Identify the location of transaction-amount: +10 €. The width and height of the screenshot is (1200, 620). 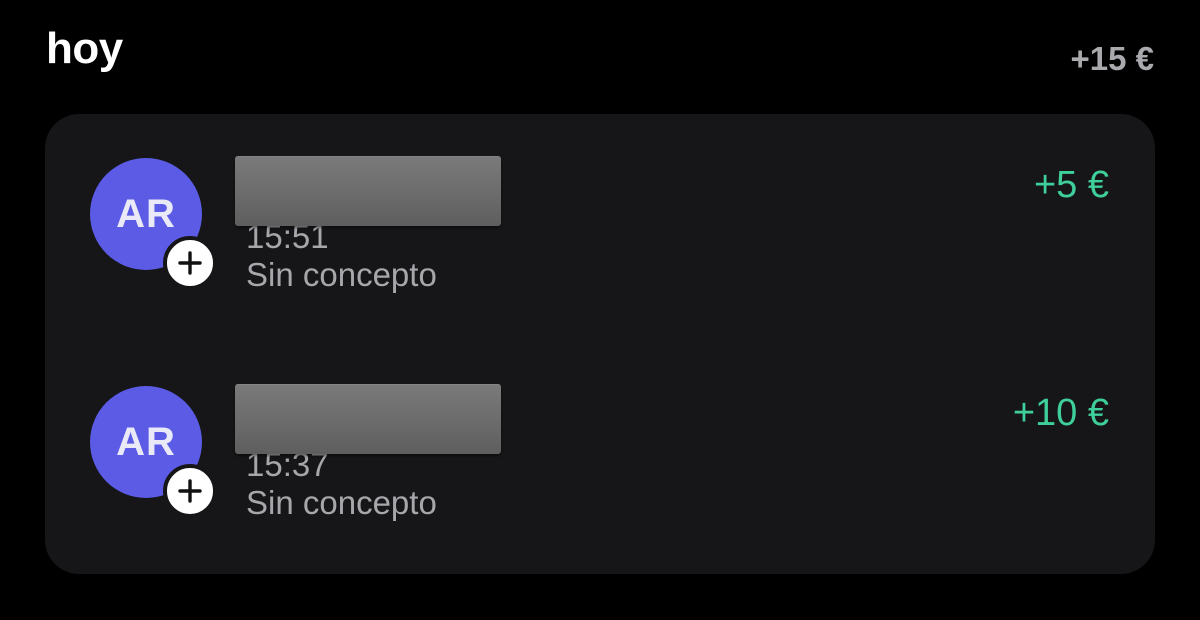
(1060, 413).